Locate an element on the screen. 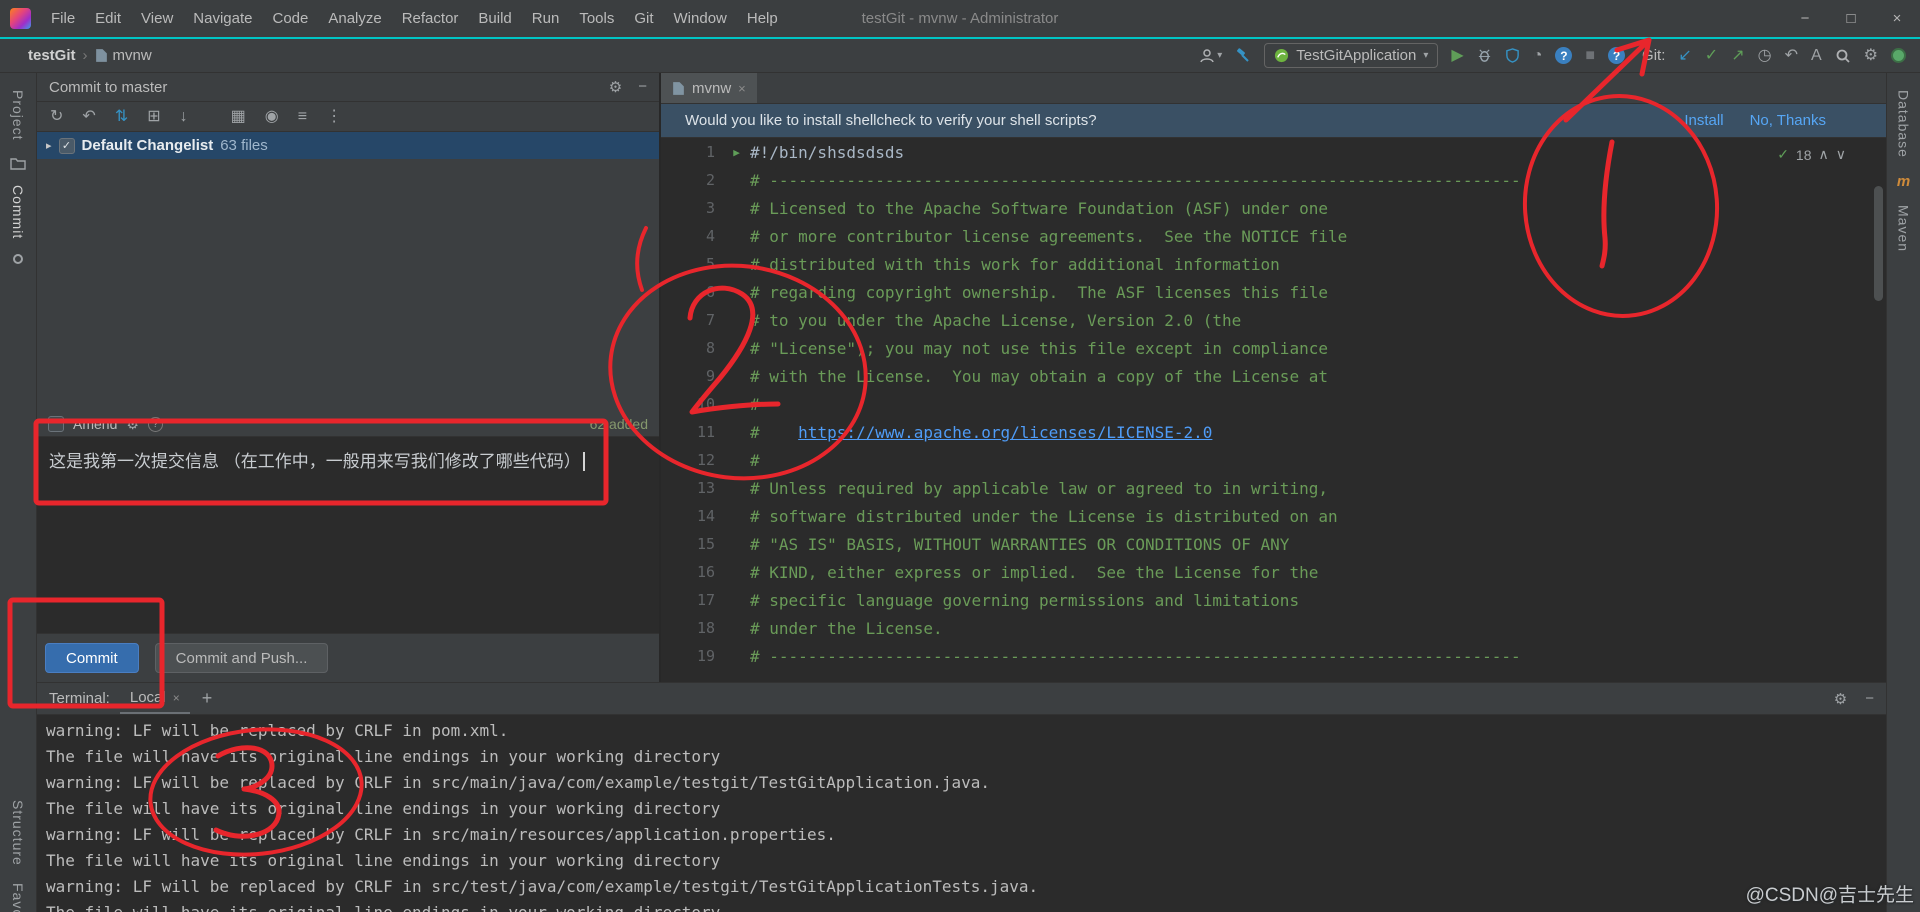  minimize-icon: − is located at coordinates (1805, 18).